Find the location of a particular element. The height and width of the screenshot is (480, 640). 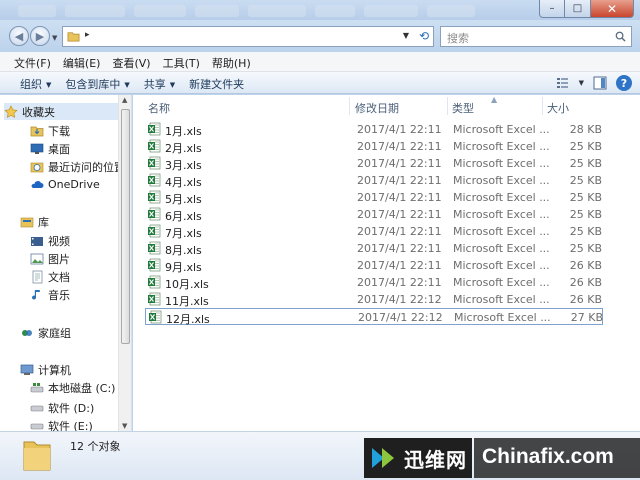

nav-favorites: 收藏夹 is located at coordinates (63, 111).